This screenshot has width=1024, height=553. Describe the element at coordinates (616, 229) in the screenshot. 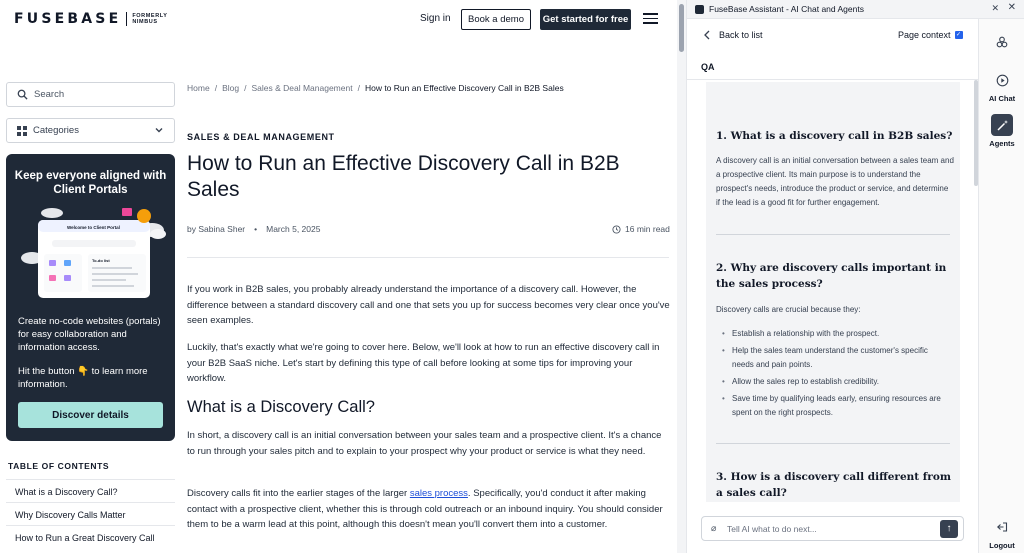

I see `clock-icon` at that location.